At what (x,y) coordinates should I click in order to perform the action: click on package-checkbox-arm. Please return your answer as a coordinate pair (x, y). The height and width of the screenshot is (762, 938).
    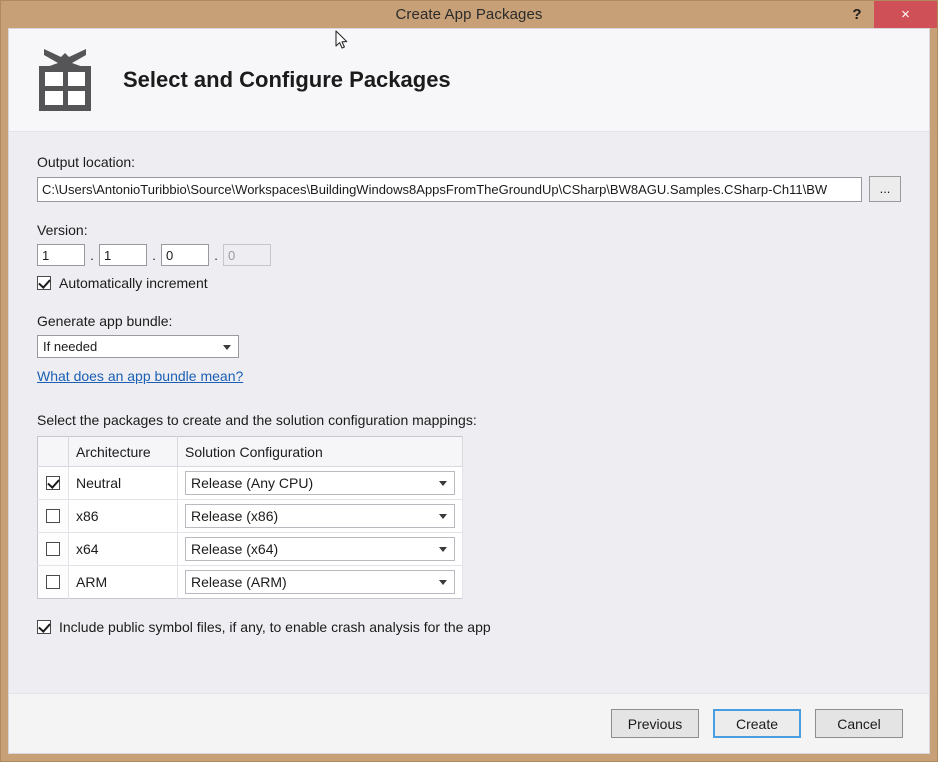
    Looking at the image, I should click on (53, 582).